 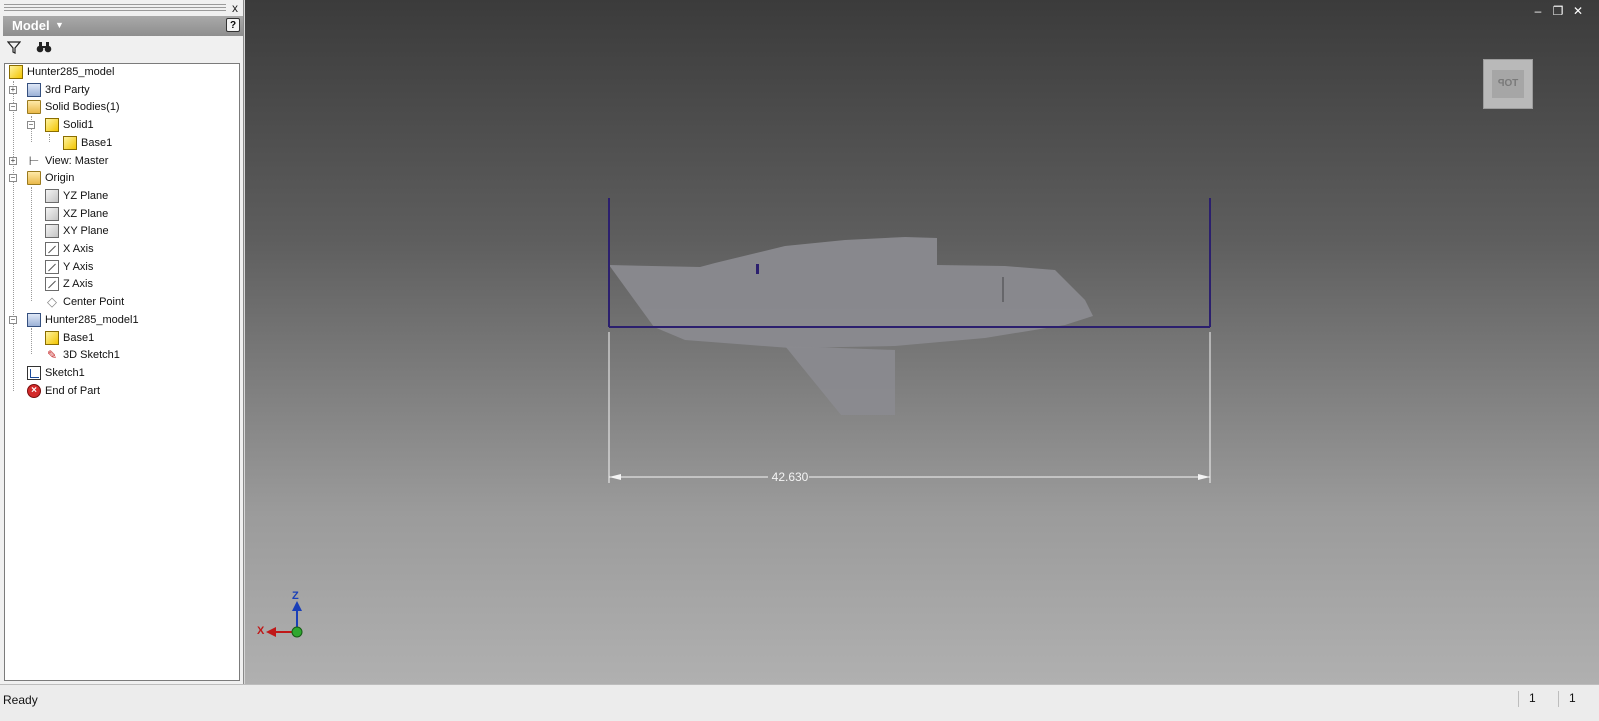 I want to click on tree-item-xz-plane: XZ Plane, so click(x=122, y=214).